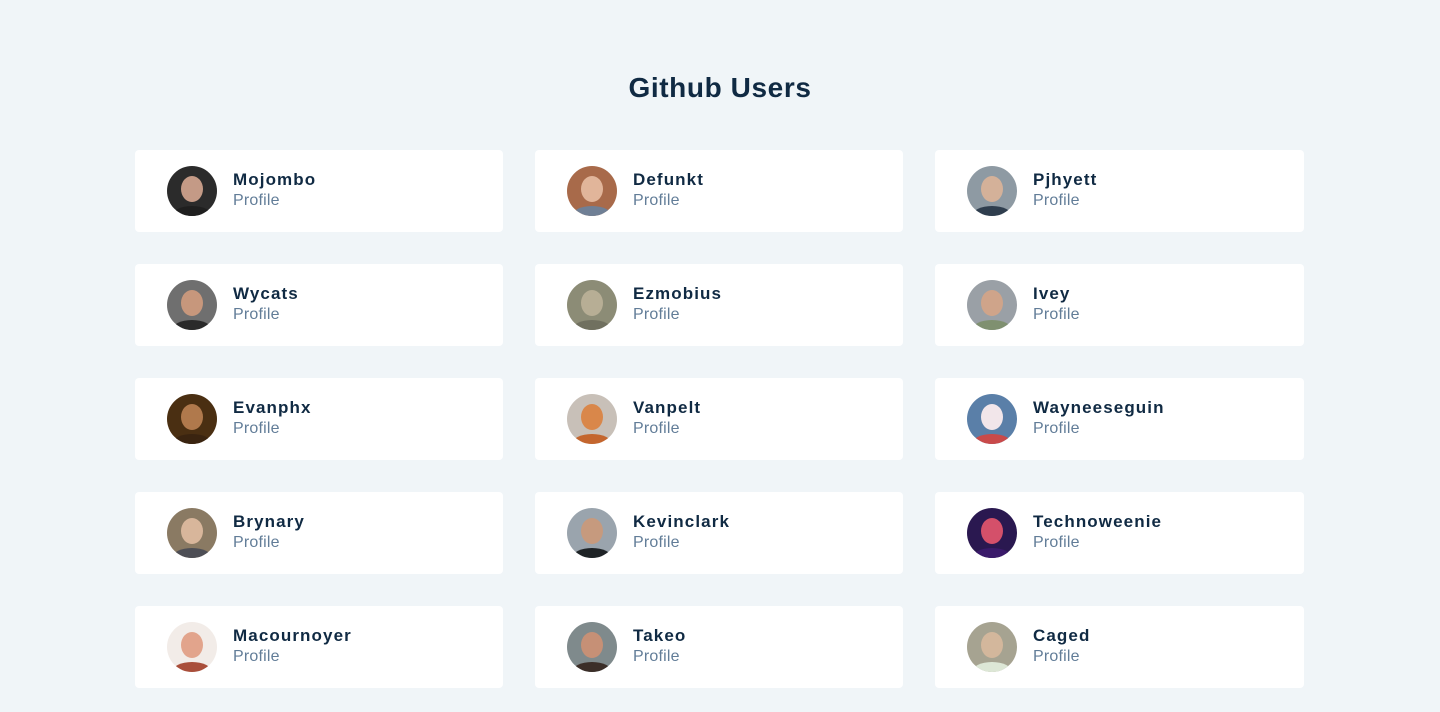 The image size is (1440, 712). I want to click on page-title: Github Users, so click(720, 87).